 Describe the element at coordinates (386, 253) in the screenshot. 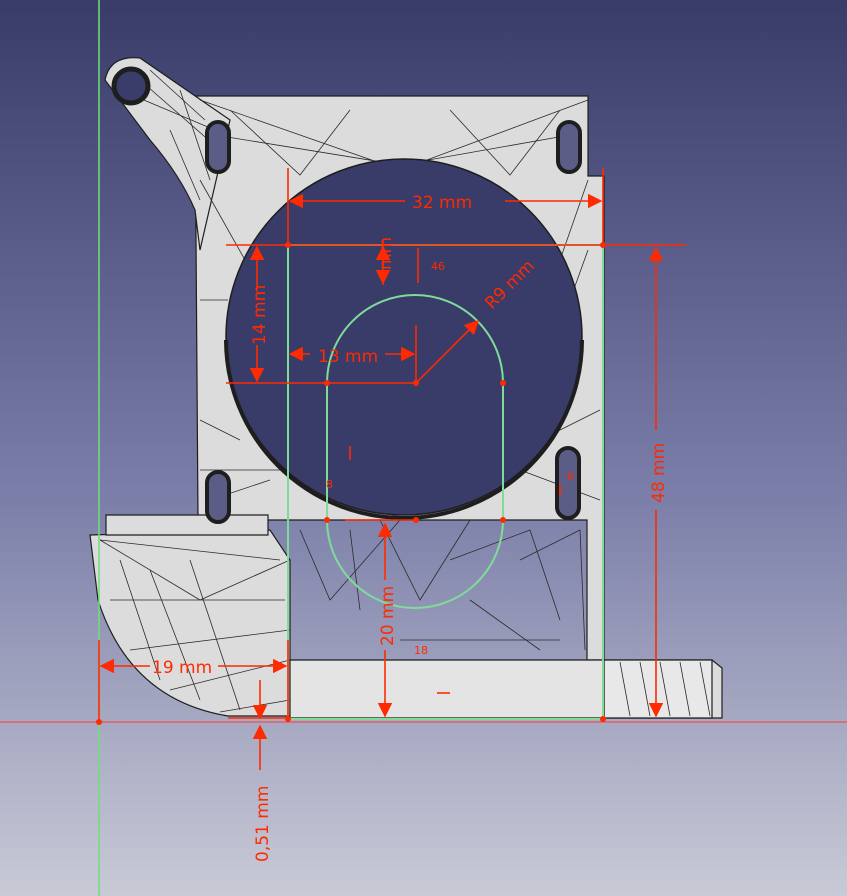

I see `dim-small-mm: mm` at that location.